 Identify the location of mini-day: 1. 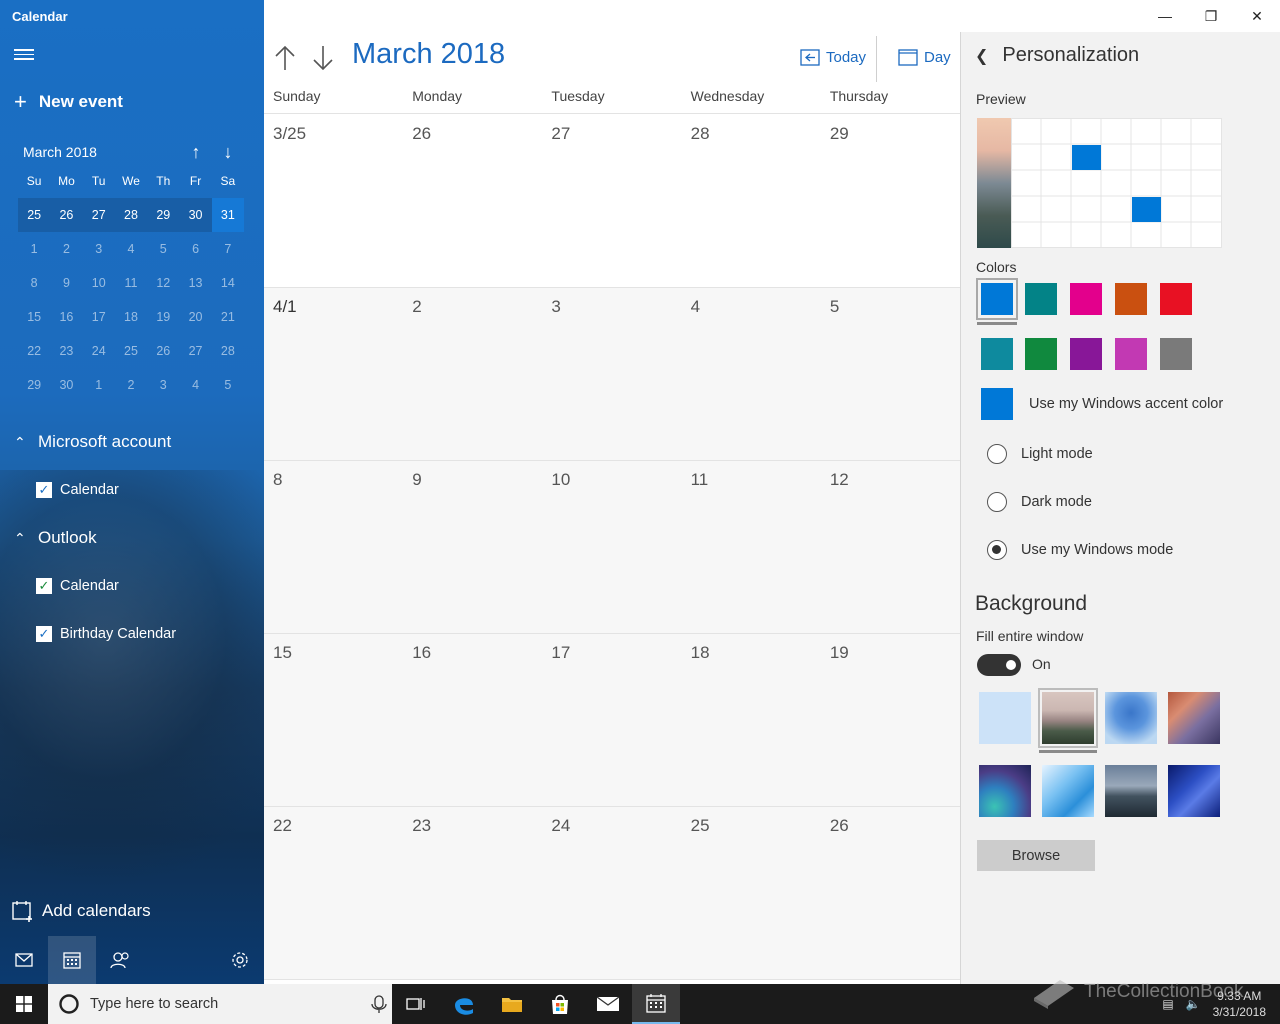
(99, 385).